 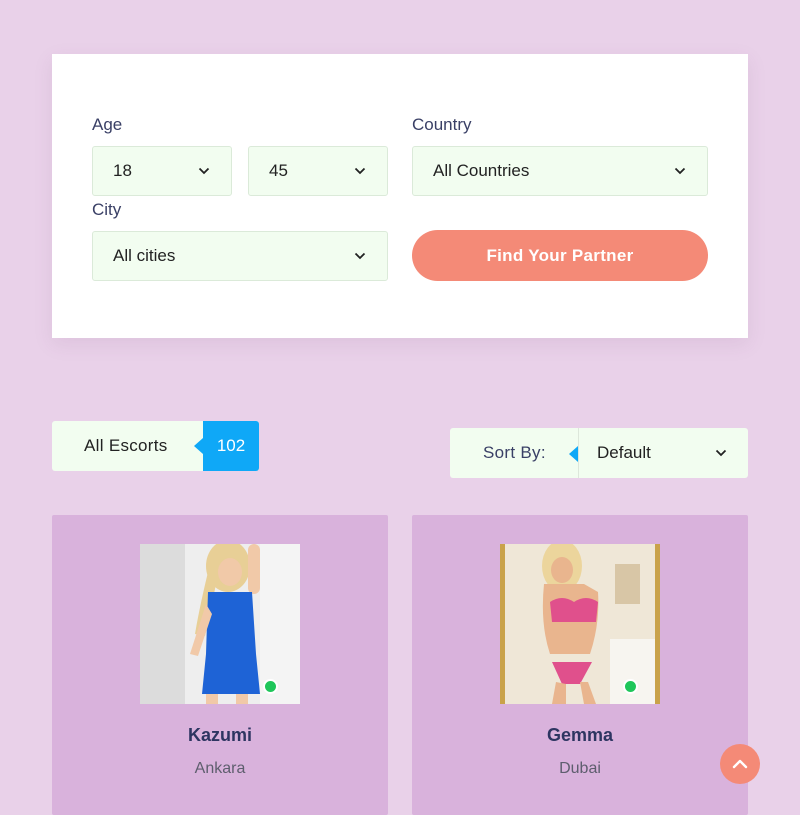 I want to click on chevron-up-icon, so click(x=740, y=764).